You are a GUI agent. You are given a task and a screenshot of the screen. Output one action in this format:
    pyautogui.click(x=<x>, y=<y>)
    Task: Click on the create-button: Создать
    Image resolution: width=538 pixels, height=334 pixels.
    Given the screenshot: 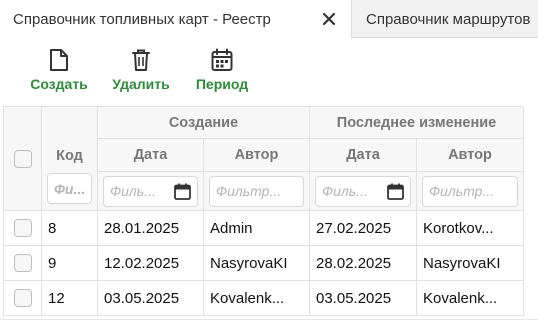 What is the action you would take?
    pyautogui.click(x=59, y=70)
    